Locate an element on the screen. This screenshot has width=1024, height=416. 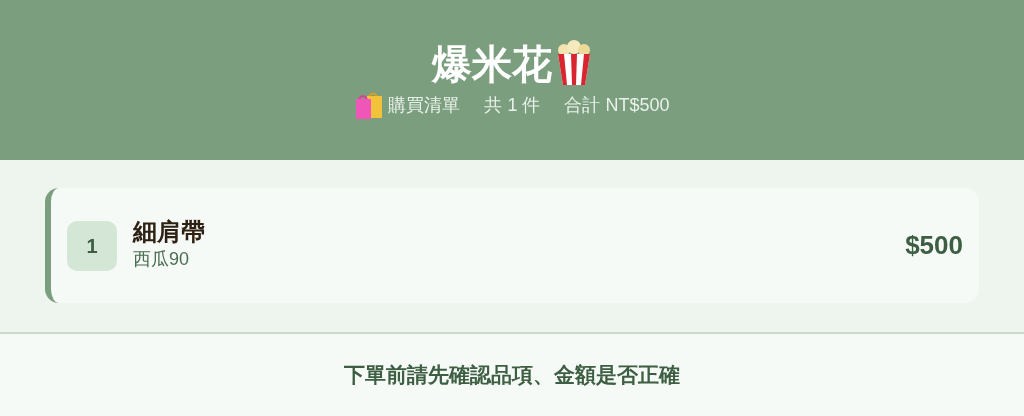
footer-note: 下單前請先確認品項、金額是否正確 is located at coordinates (512, 375).